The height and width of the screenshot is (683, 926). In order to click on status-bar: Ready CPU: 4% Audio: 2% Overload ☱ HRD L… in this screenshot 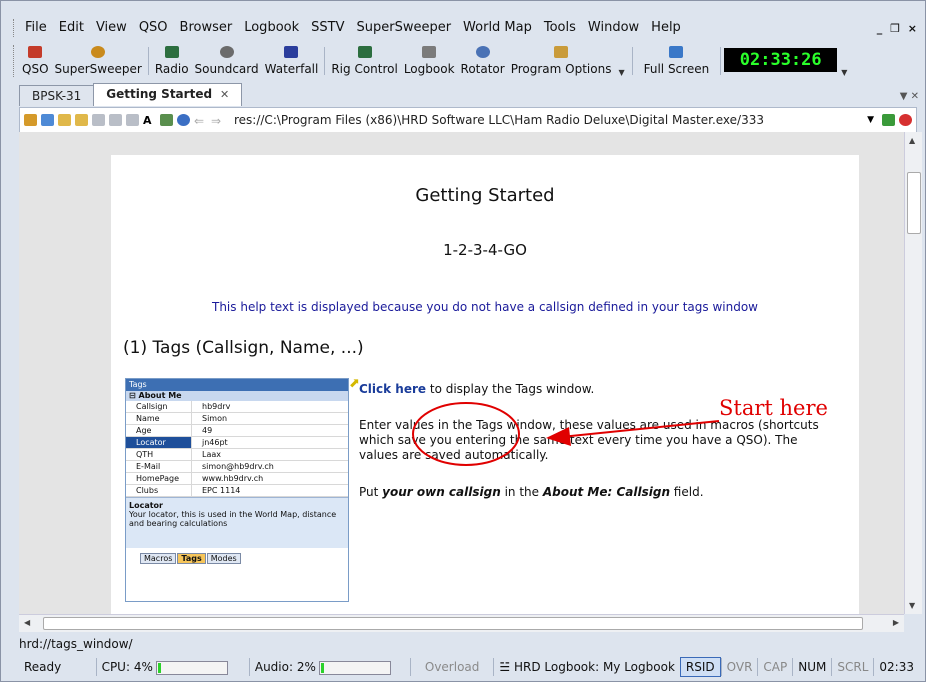, I will do `click(469, 667)`.